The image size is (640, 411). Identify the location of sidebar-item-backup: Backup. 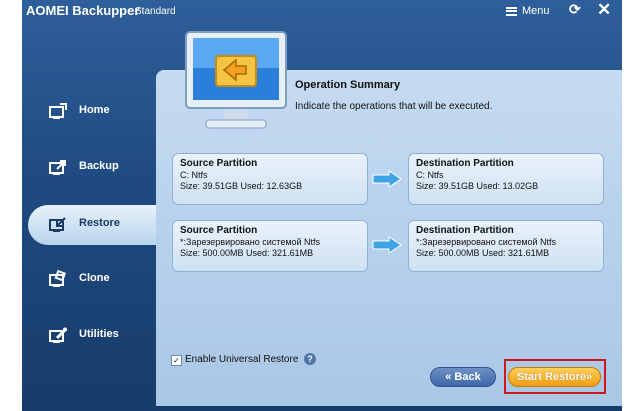
(90, 168).